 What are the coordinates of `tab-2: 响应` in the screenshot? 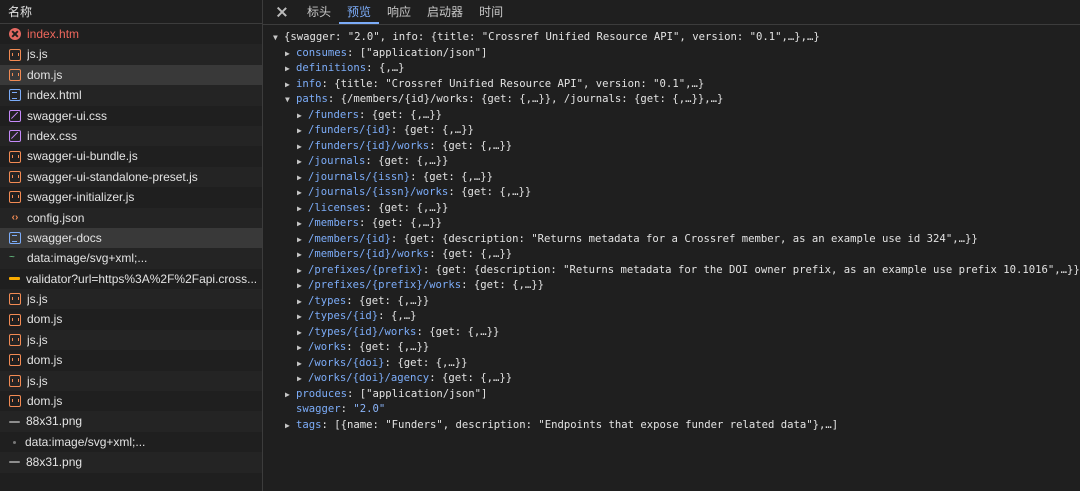 It's located at (399, 12).